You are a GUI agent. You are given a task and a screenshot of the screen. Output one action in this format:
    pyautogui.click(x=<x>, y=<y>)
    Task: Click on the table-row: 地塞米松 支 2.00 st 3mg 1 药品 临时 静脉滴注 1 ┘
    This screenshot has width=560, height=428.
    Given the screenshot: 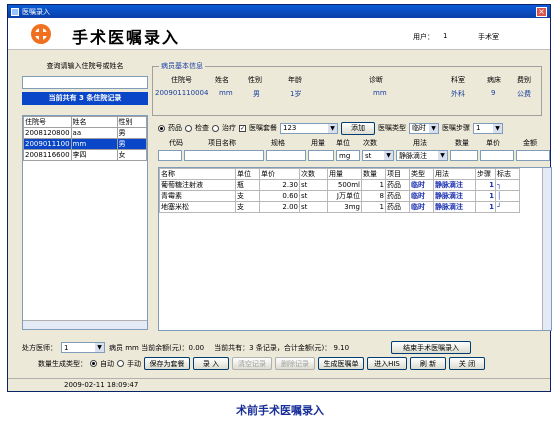 What is the action you would take?
    pyautogui.click(x=339, y=207)
    